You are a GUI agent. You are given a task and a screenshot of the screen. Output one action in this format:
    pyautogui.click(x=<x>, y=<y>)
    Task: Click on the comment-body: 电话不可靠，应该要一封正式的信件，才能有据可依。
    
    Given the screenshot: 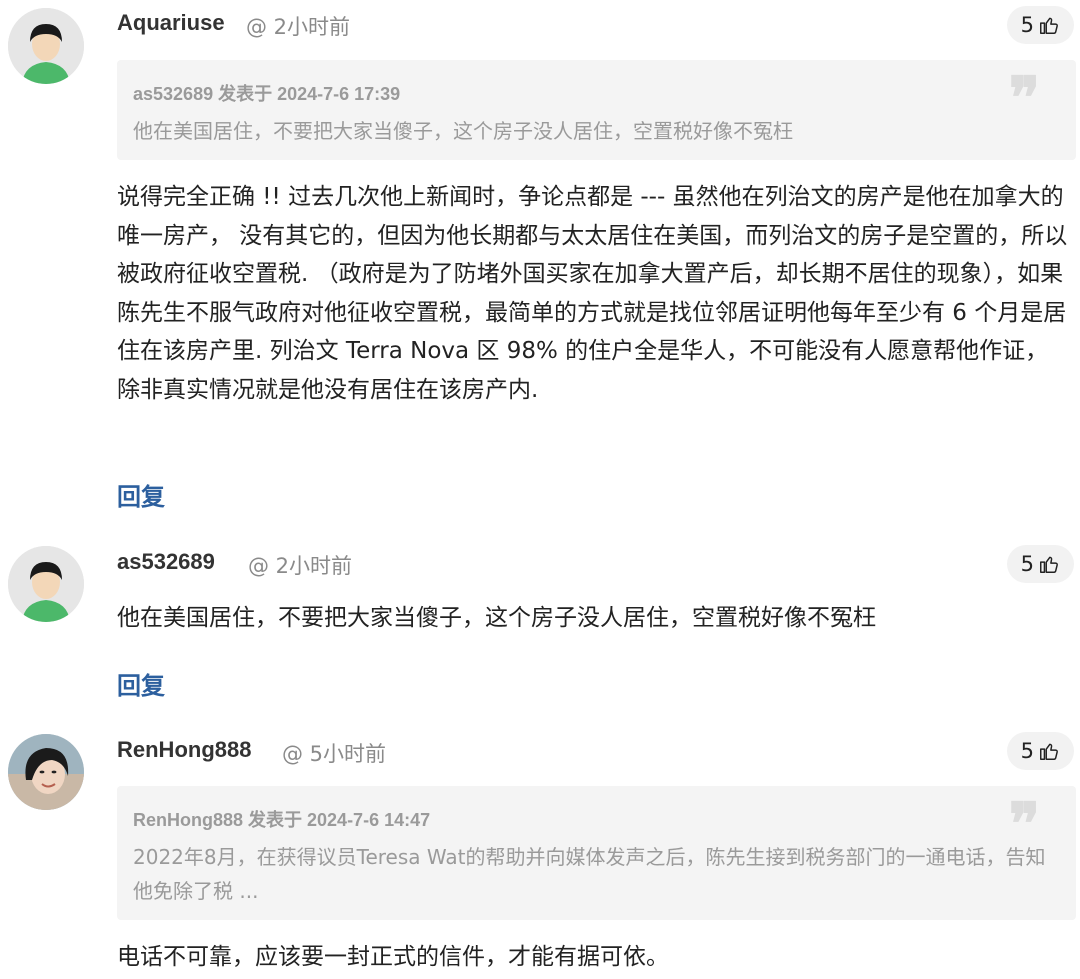 What is the action you would take?
    pyautogui.click(x=393, y=957)
    